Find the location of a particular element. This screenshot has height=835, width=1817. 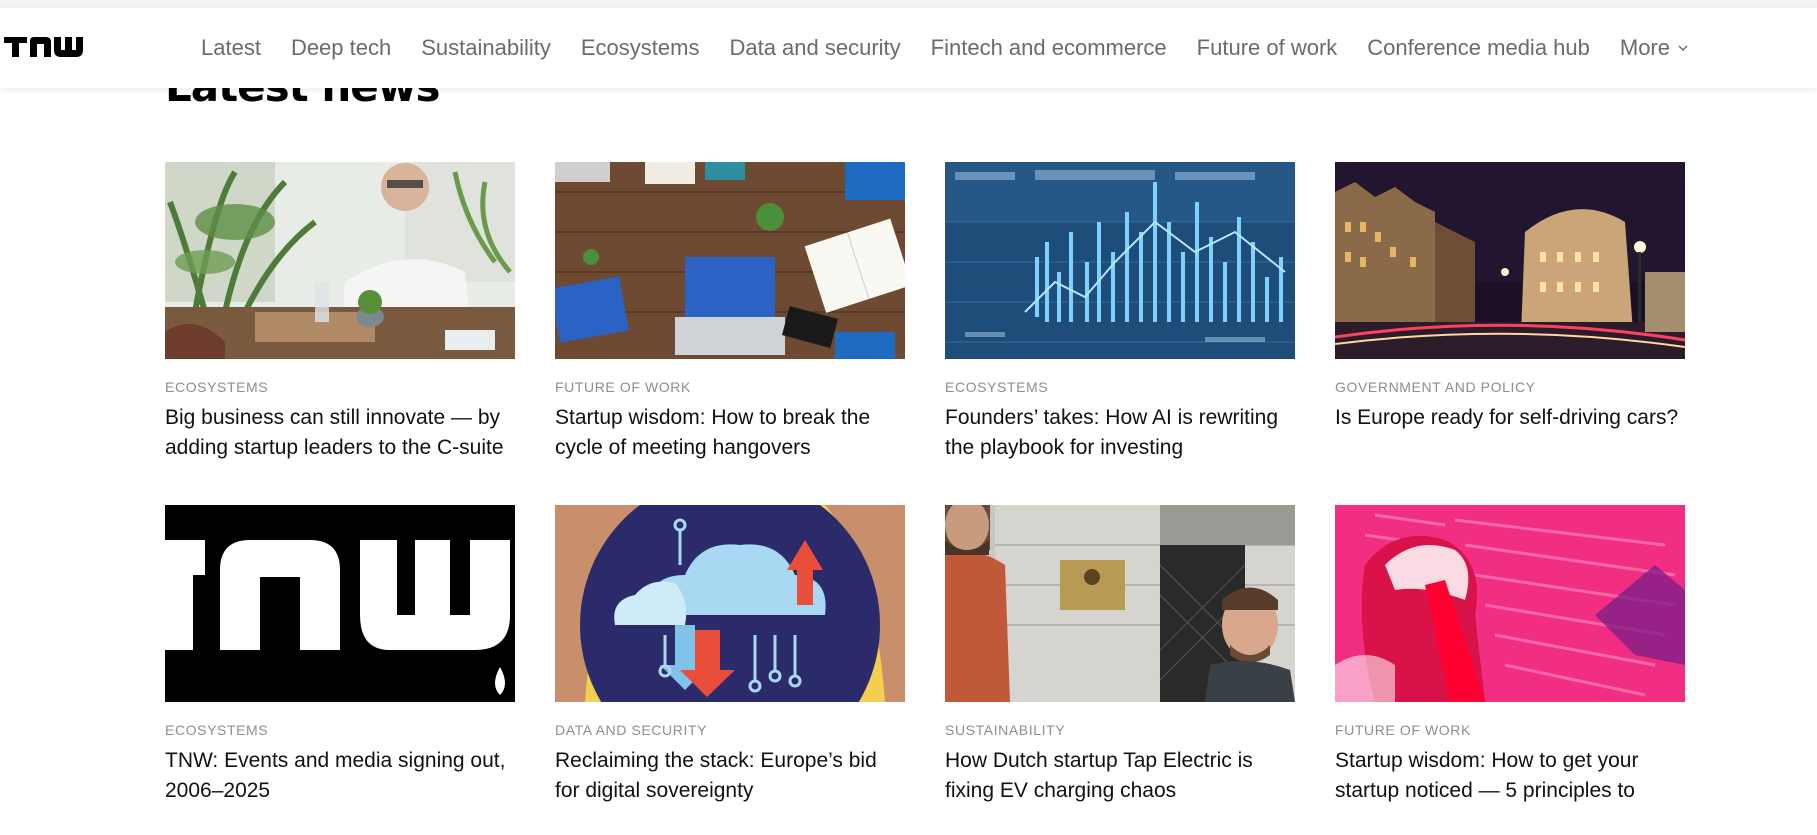

nav-item-label: Deep tech is located at coordinates (341, 47).